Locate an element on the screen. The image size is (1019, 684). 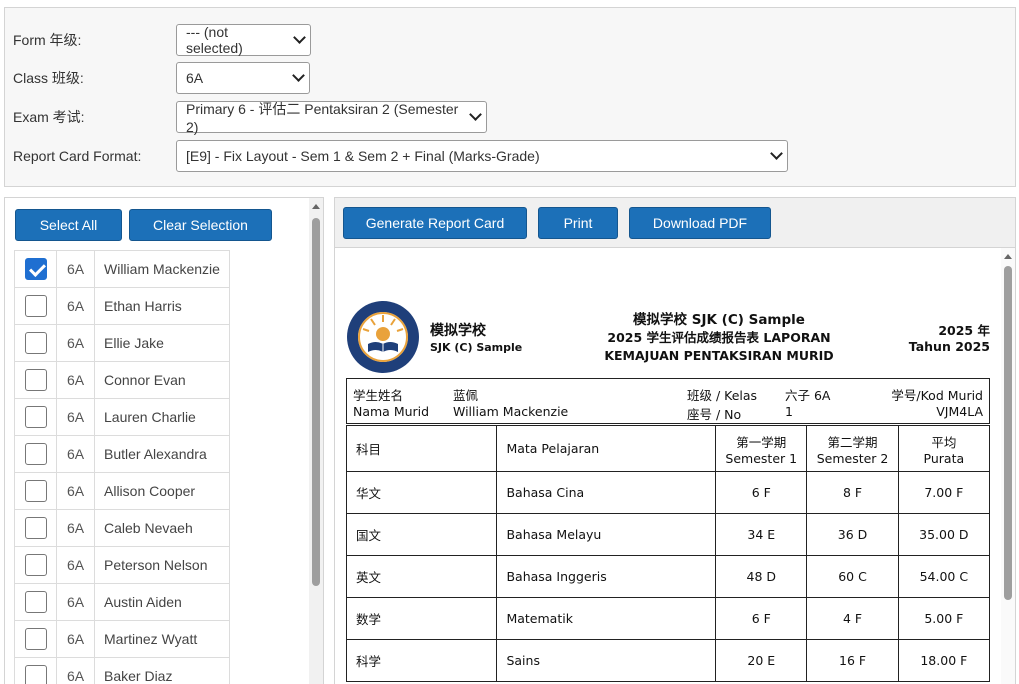
name-label-cn: 学生姓名 is located at coordinates (378, 395).